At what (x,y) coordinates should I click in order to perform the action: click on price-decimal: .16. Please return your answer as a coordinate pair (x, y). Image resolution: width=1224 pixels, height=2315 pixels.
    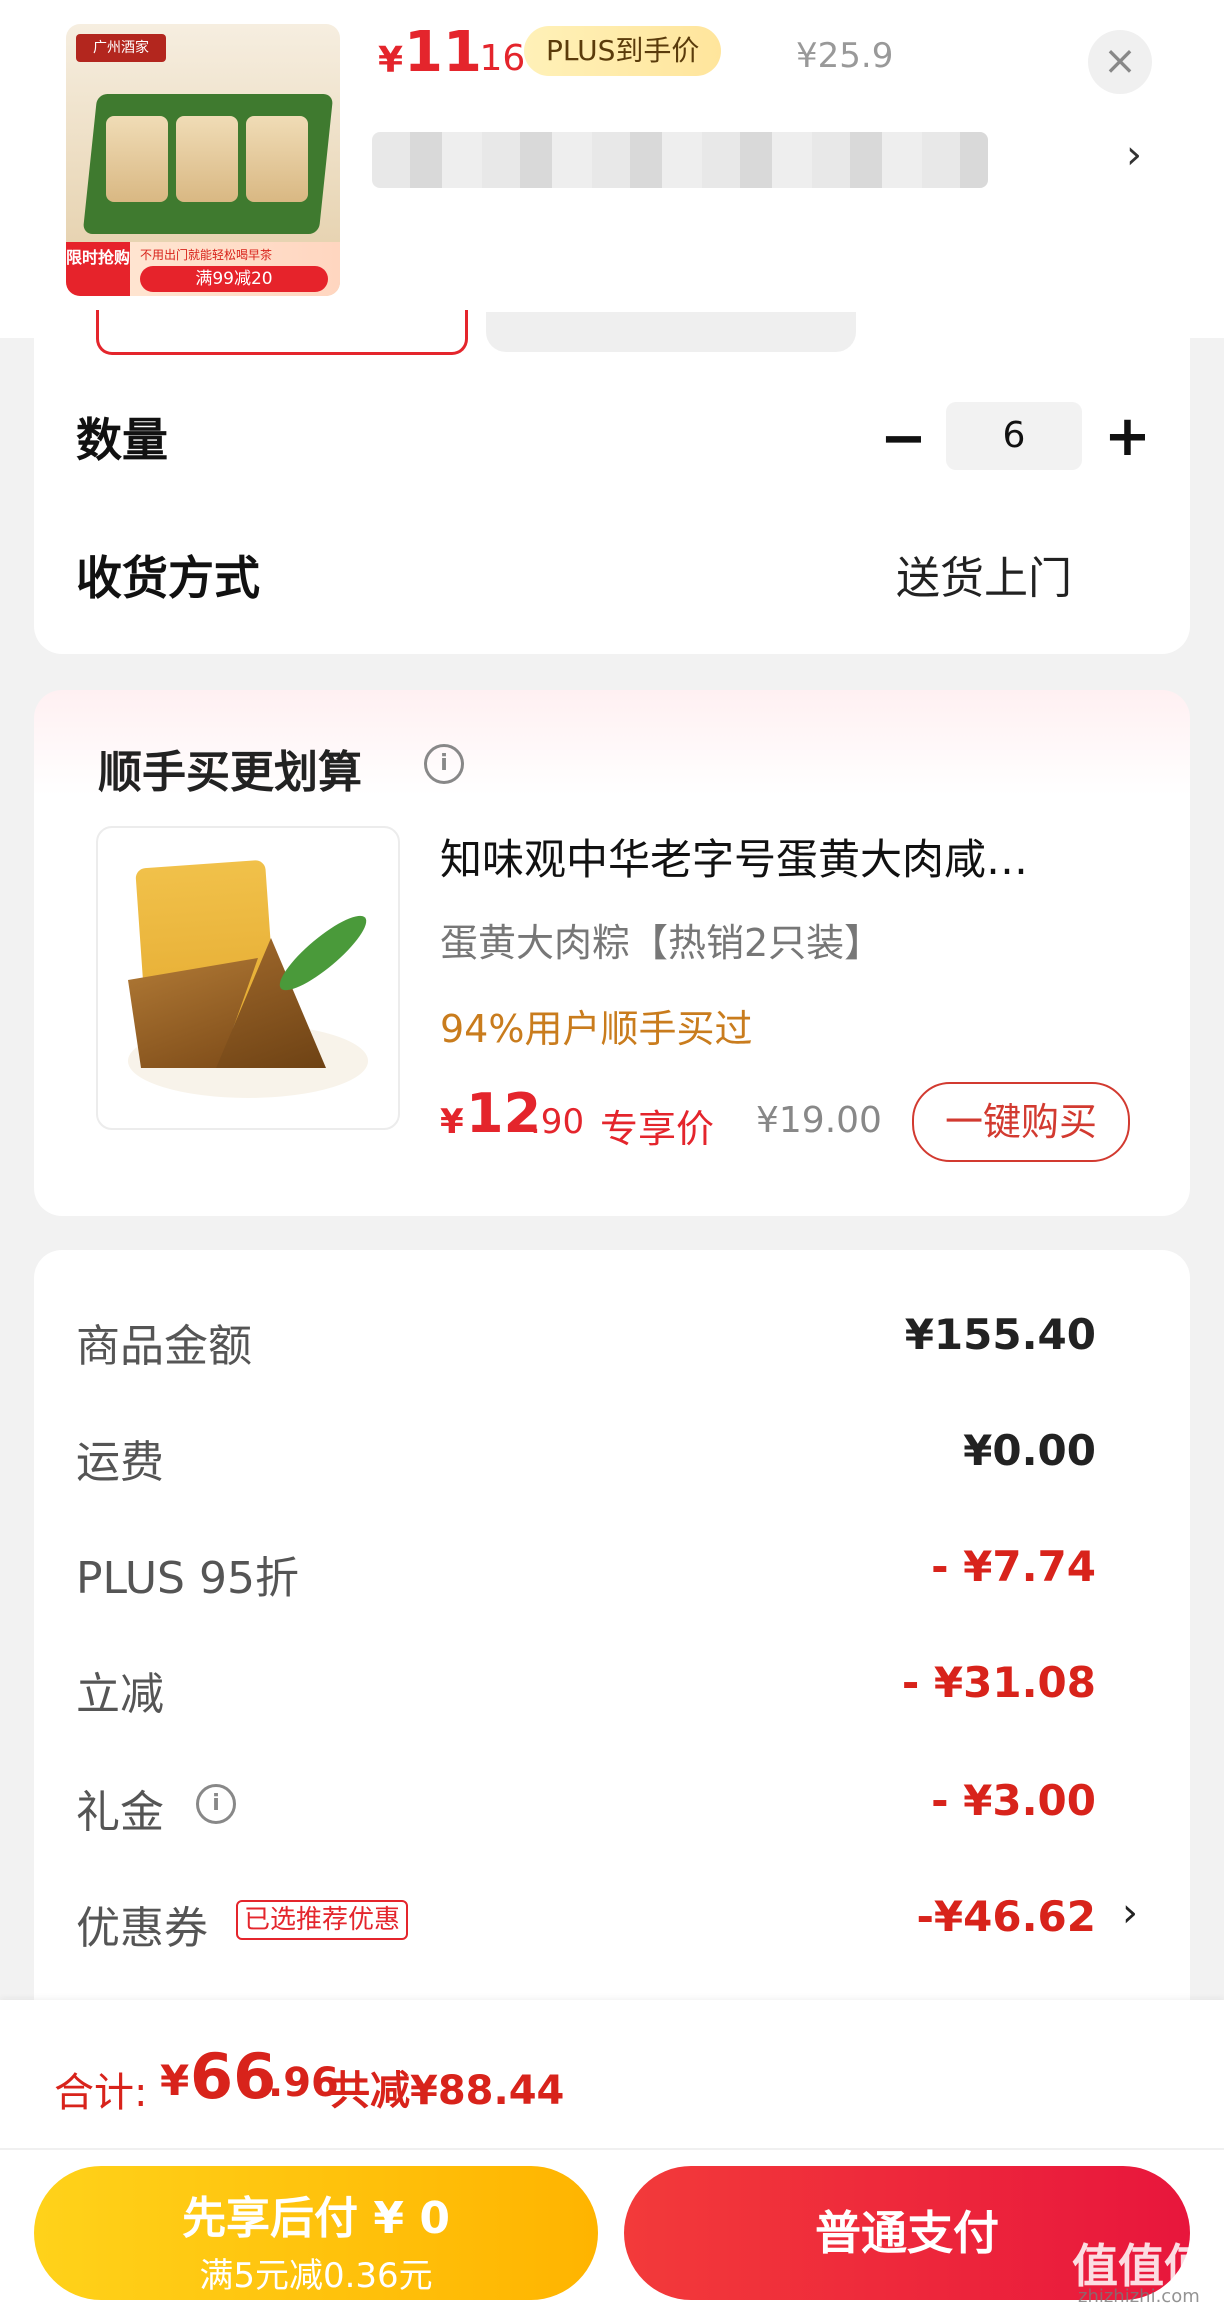
    Looking at the image, I should click on (497, 58).